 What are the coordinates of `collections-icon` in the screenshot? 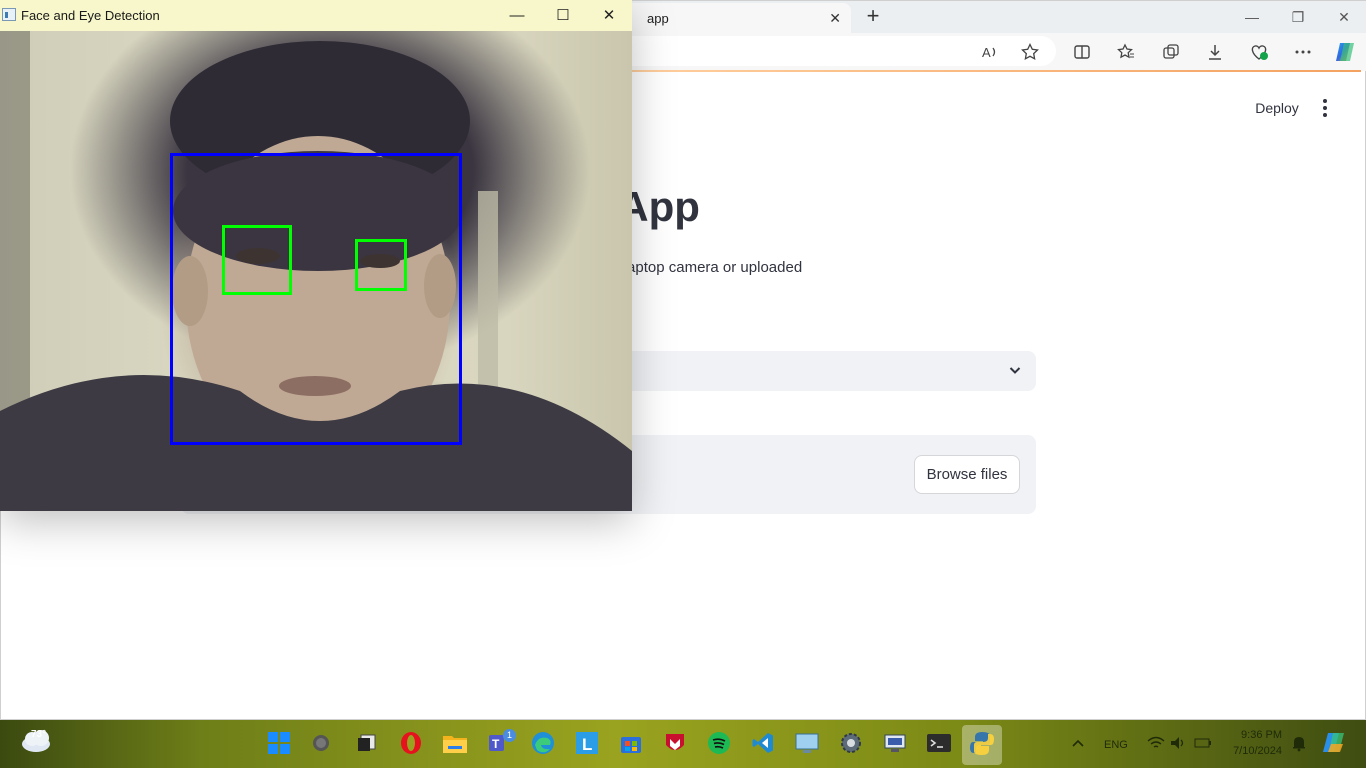 It's located at (1171, 52).